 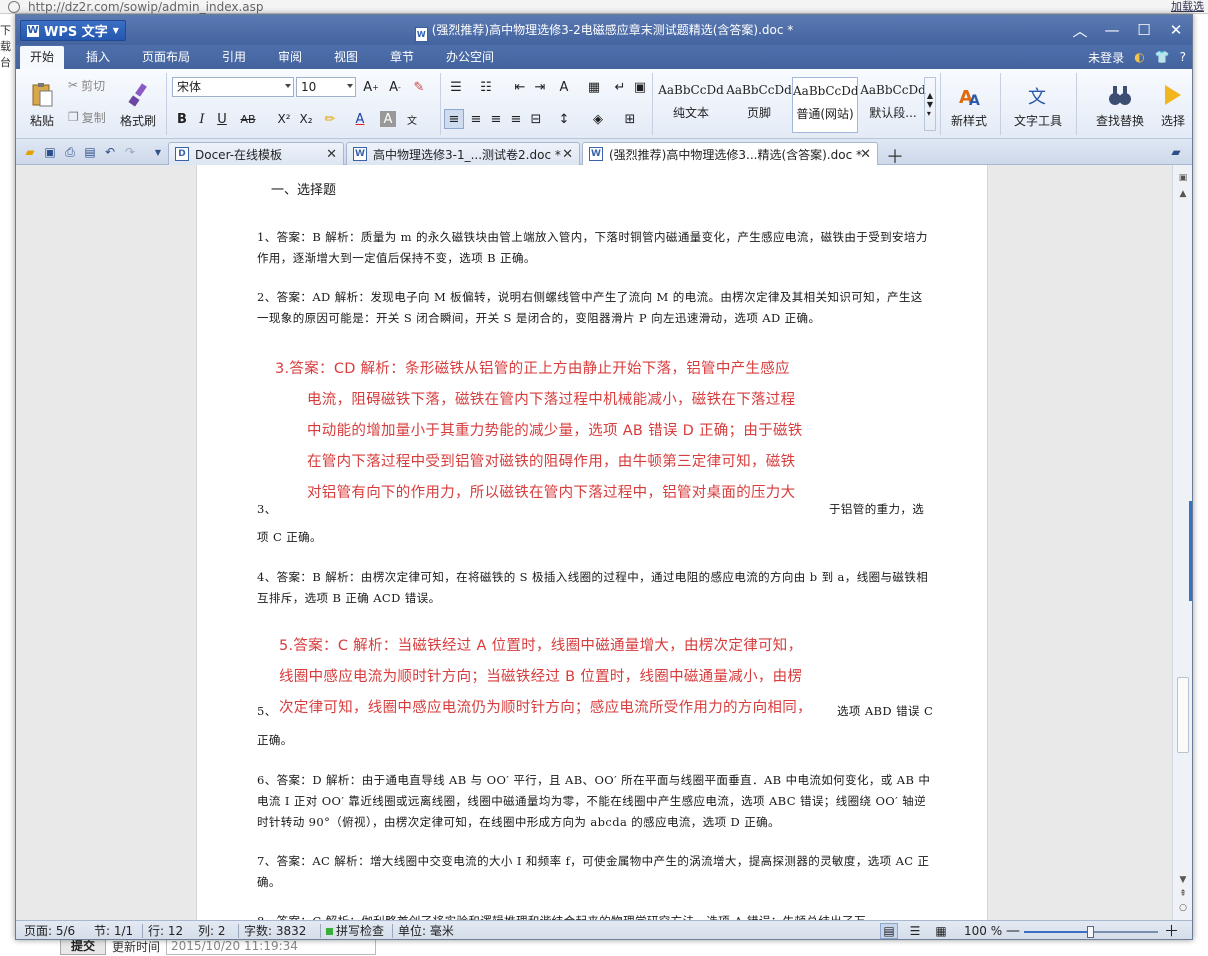 What do you see at coordinates (1162, 57) in the screenshot?
I see `shirt-icon: 👕` at bounding box center [1162, 57].